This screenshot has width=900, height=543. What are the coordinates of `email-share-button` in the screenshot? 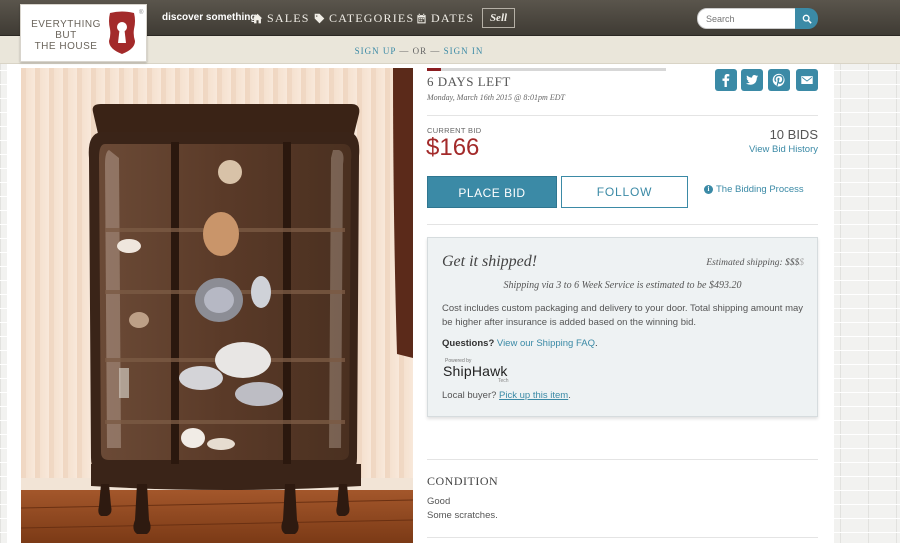 It's located at (807, 80).